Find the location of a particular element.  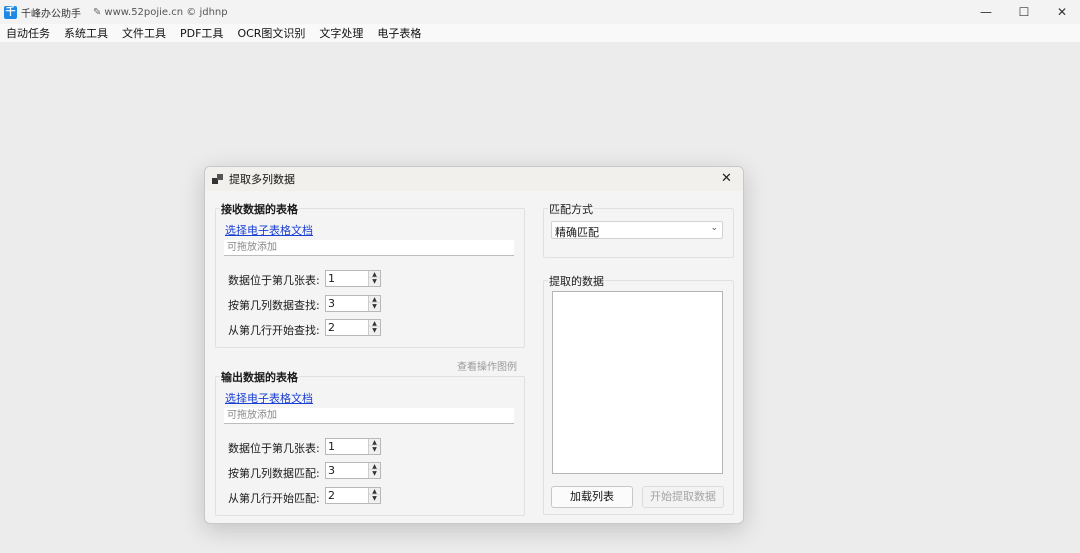

receive-select-file-link: 选择电子表格文档 is located at coordinates (269, 230).